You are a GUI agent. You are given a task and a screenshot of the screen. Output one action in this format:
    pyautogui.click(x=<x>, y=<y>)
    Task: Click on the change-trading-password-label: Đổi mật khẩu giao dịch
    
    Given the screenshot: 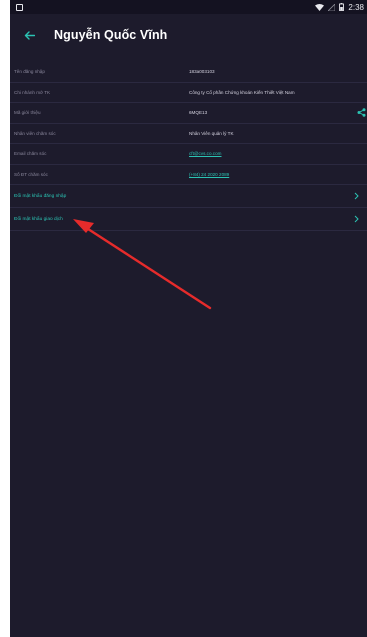 What is the action you would take?
    pyautogui.click(x=38, y=219)
    